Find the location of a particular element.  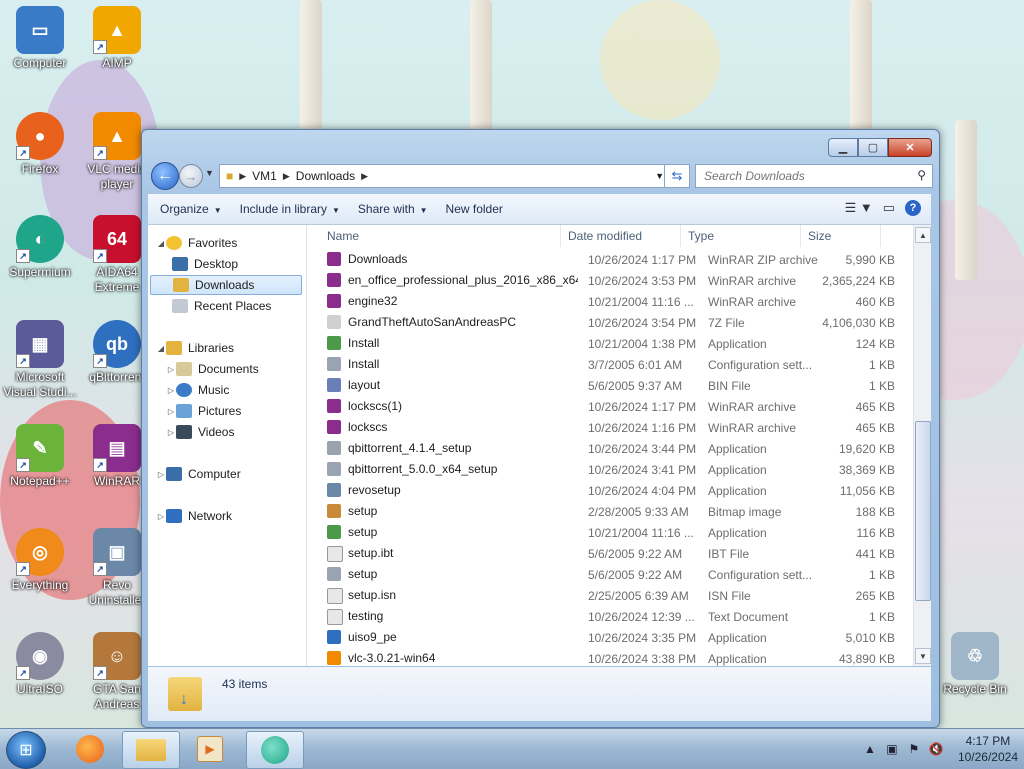

include-in-library-button: Include in library ▼ is located at coordinates (290, 209).